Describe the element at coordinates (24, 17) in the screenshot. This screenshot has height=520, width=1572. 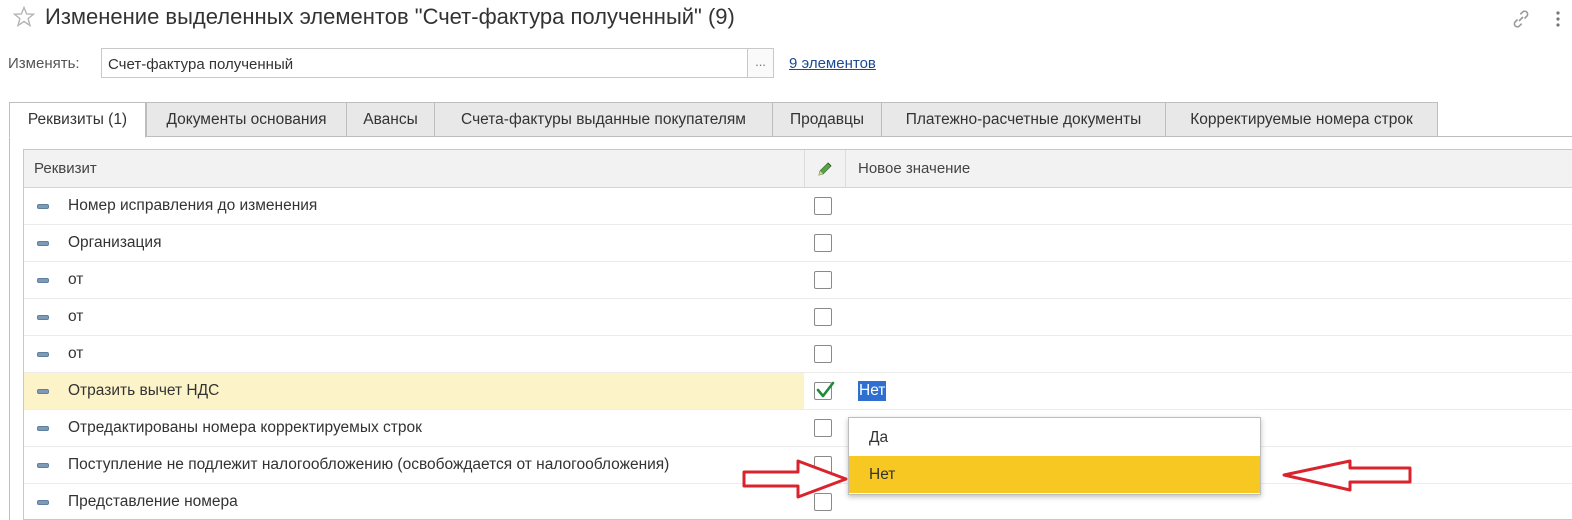
I see `star-icon` at that location.